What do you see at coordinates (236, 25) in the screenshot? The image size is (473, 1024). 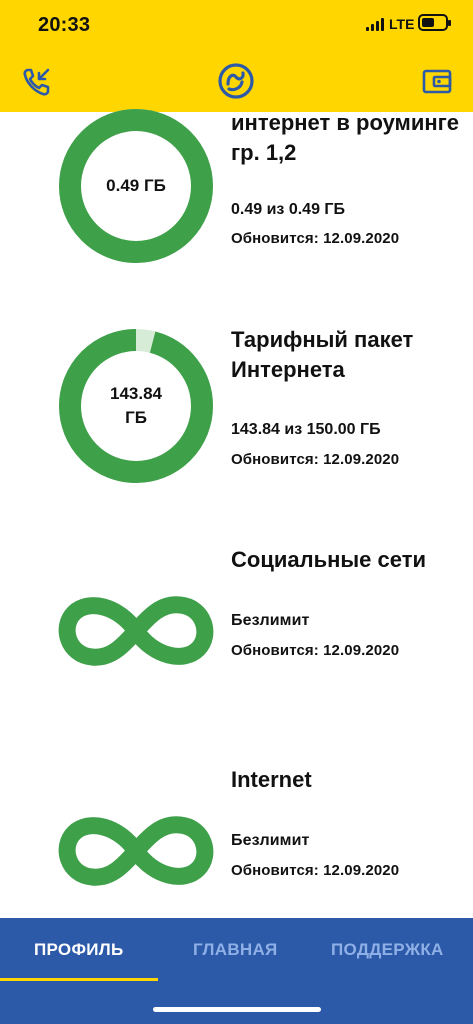 I see `status-bar: 20:33 LTE` at bounding box center [236, 25].